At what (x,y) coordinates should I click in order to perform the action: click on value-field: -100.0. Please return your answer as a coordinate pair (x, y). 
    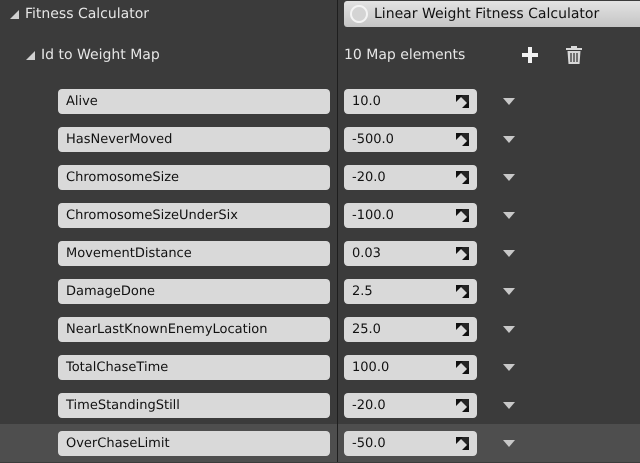
    Looking at the image, I should click on (410, 215).